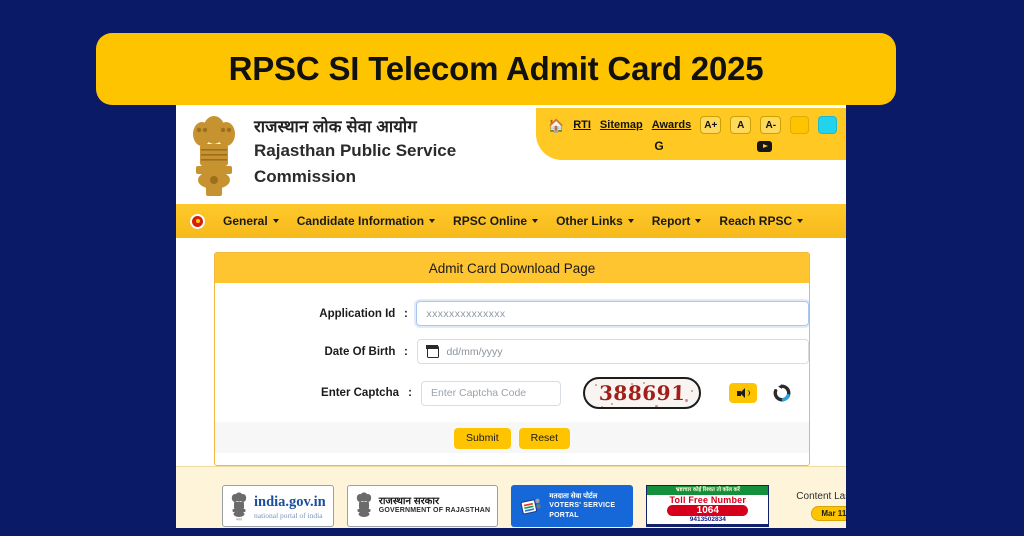  I want to click on content-last-updated-label: Content Last Updated, so click(821, 496).